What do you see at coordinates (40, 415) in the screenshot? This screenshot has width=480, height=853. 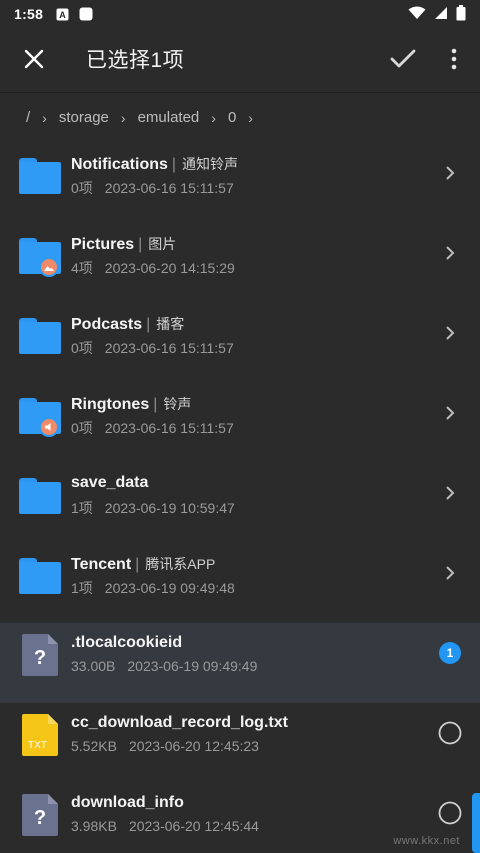 I see `folder-audio-icon` at bounding box center [40, 415].